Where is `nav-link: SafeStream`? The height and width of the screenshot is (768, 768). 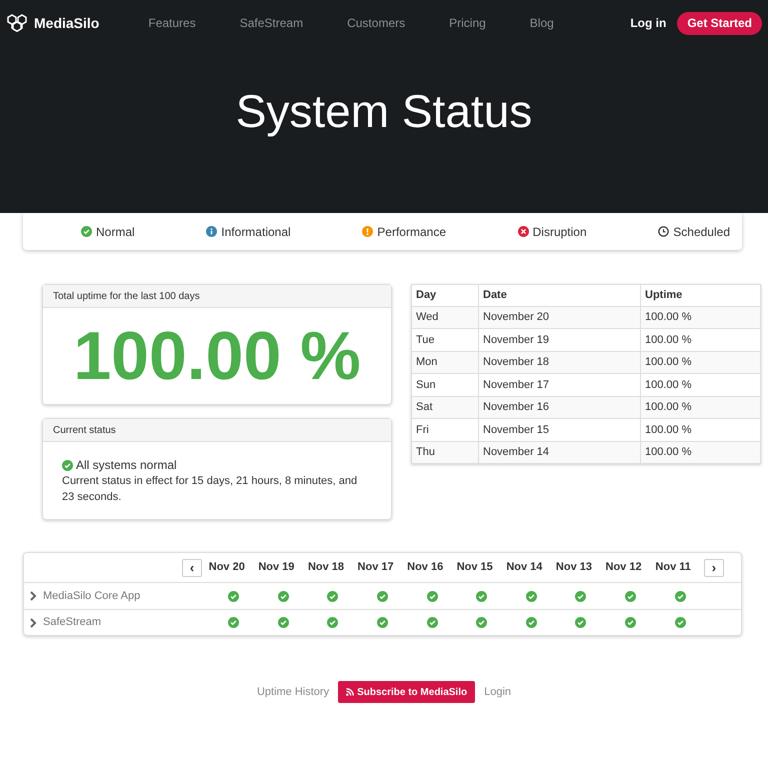 nav-link: SafeStream is located at coordinates (272, 23).